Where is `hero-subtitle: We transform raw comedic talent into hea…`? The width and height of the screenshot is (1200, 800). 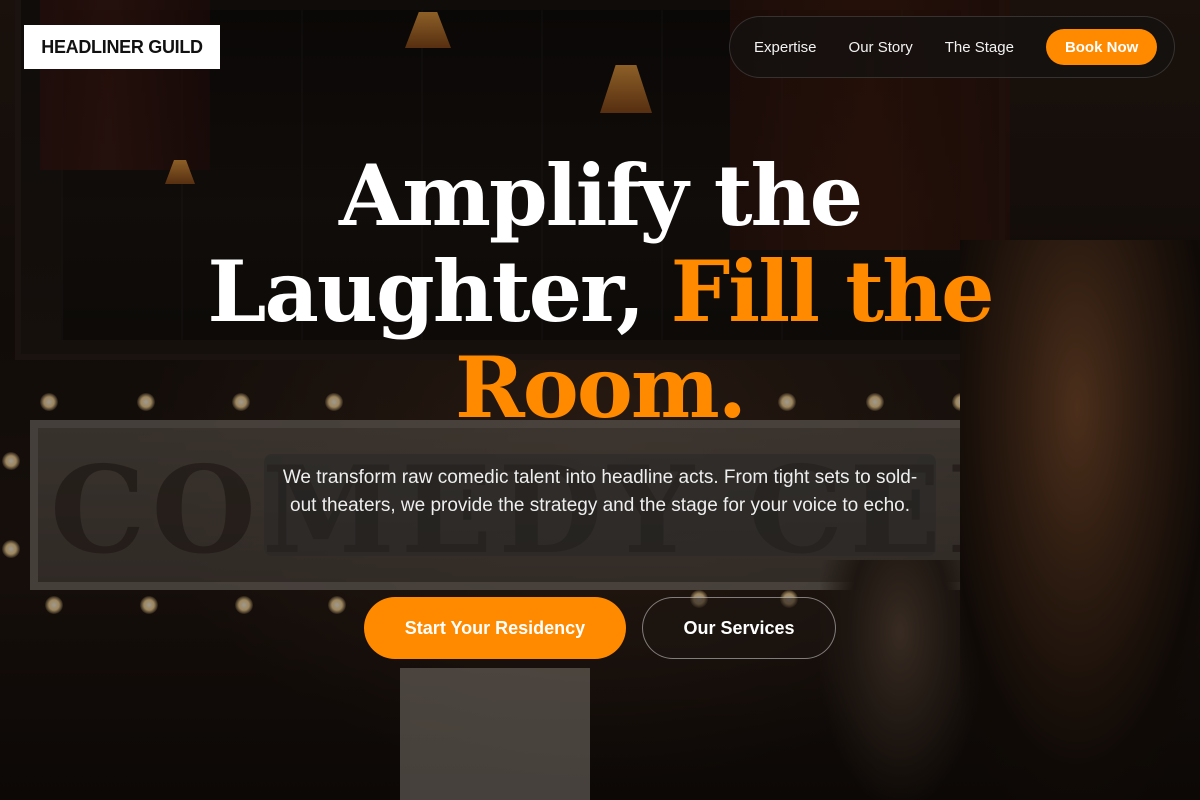
hero-subtitle: We transform raw comedic talent into hea… is located at coordinates (600, 505).